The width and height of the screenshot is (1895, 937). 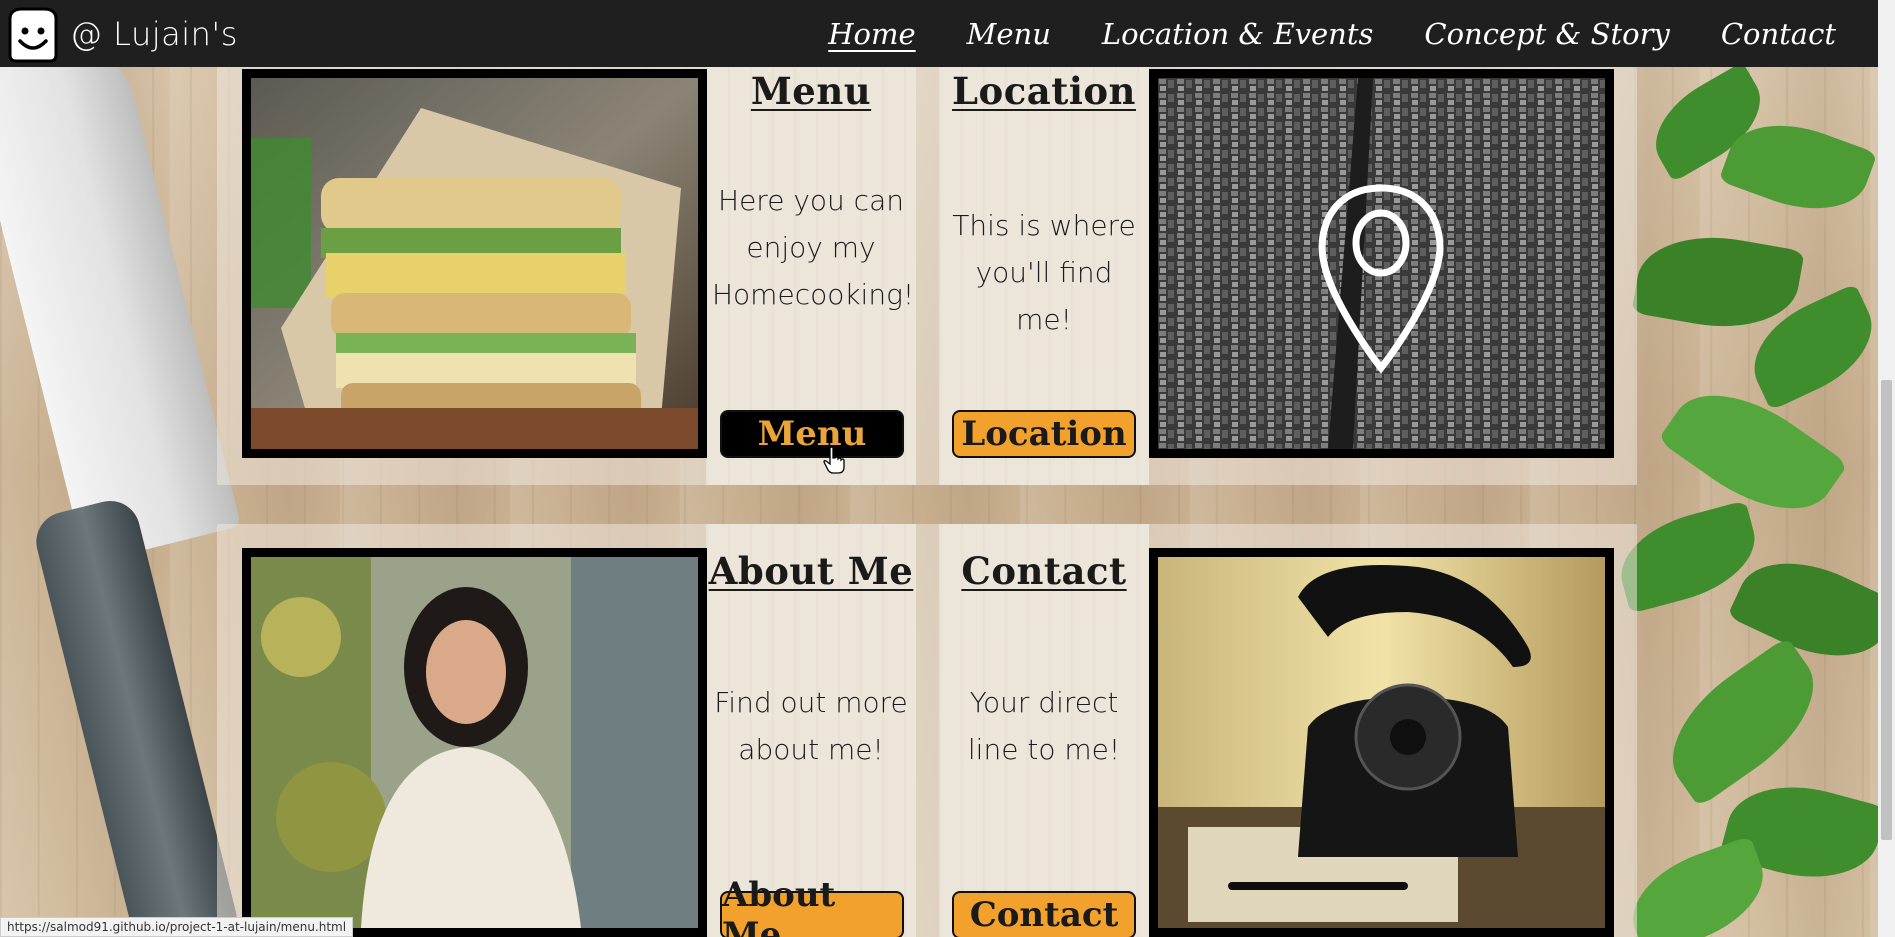 I want to click on rotary-telephone-photo, so click(x=1381, y=742).